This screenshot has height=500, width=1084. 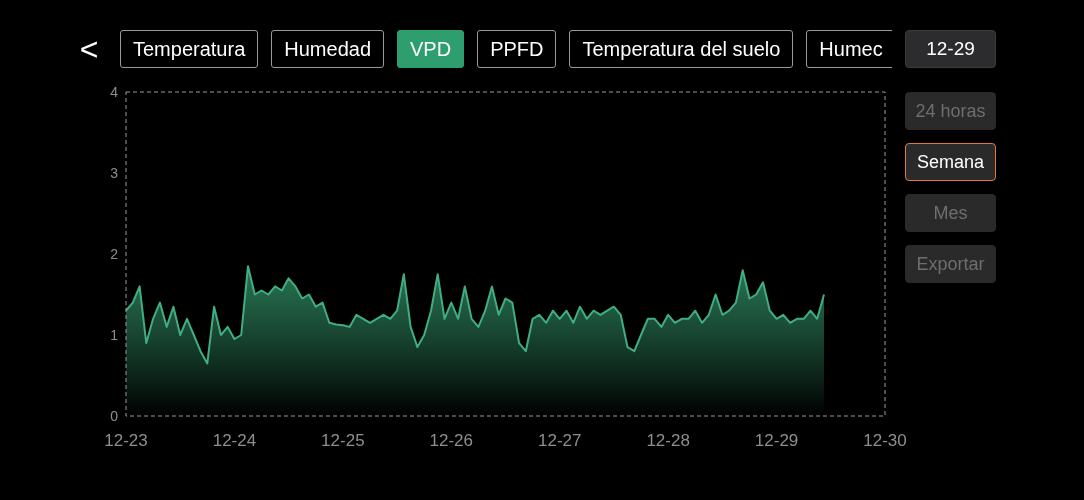 What do you see at coordinates (327, 49) in the screenshot?
I see `tab: Humedad` at bounding box center [327, 49].